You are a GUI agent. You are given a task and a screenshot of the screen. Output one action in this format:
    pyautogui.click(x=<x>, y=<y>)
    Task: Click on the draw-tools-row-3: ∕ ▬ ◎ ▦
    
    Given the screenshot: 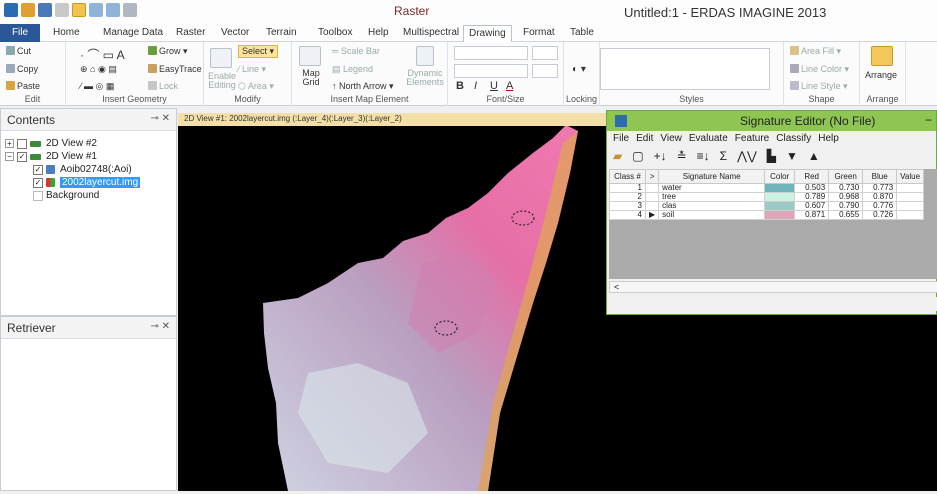 What is the action you would take?
    pyautogui.click(x=97, y=86)
    